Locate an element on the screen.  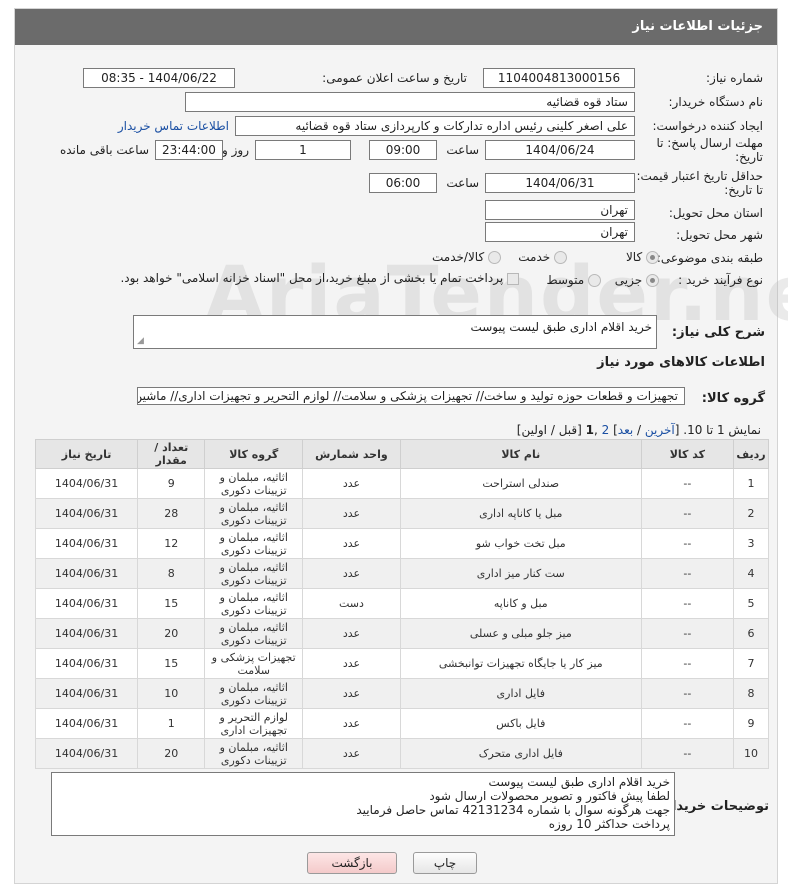
cell-quantity: 8 is located at coordinates (171, 573).